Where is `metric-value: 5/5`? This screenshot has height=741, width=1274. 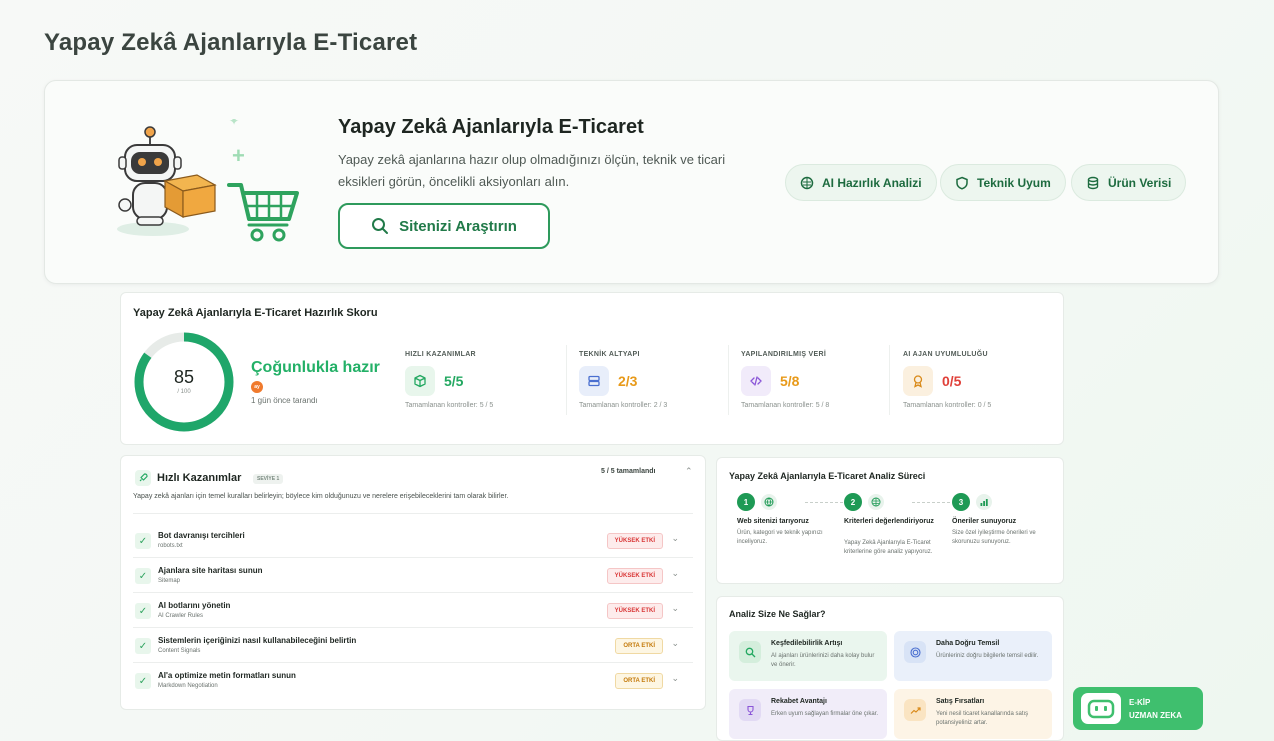 metric-value: 5/5 is located at coordinates (454, 381).